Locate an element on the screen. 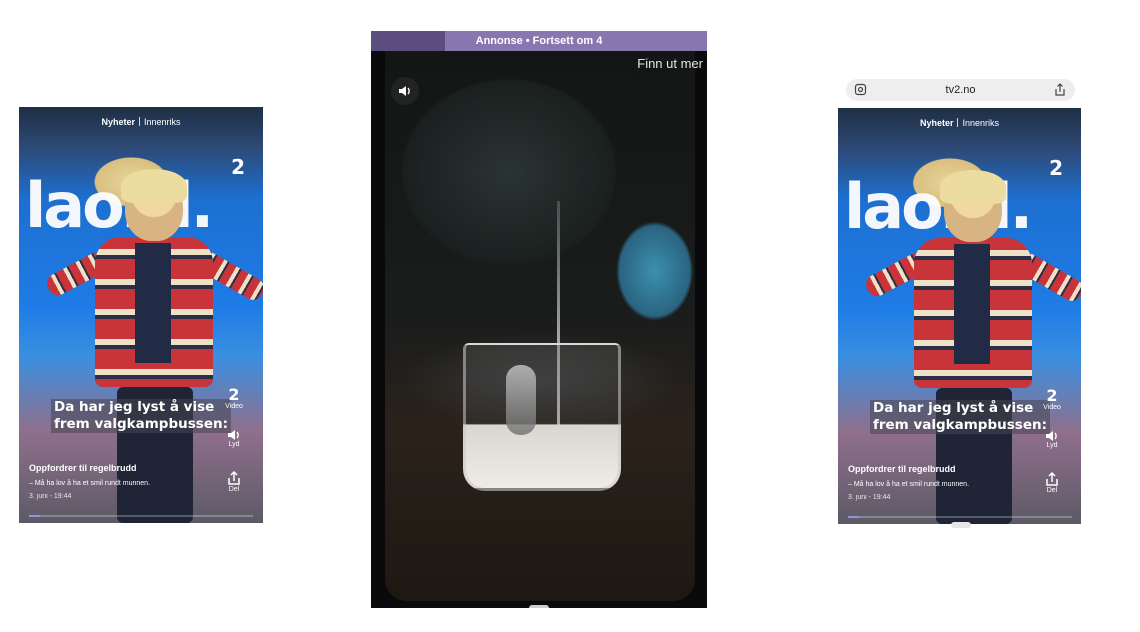 The width and height of the screenshot is (1140, 632). ad-banner: Annonse • Fortsett om 4 is located at coordinates (539, 41).